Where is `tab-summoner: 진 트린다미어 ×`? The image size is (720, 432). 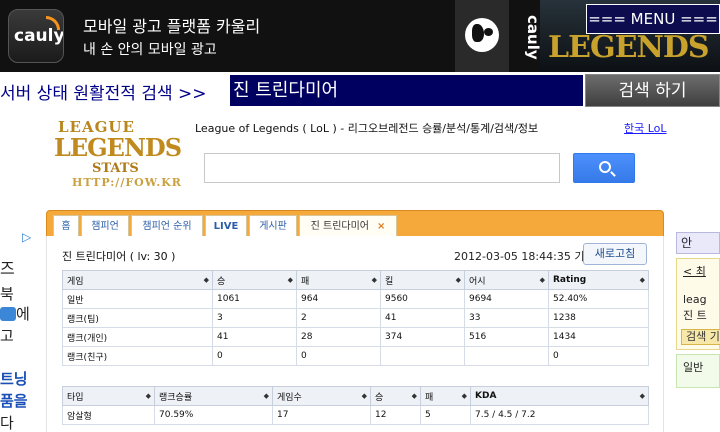
tab-summoner: 진 트린다미어 × is located at coordinates (348, 226).